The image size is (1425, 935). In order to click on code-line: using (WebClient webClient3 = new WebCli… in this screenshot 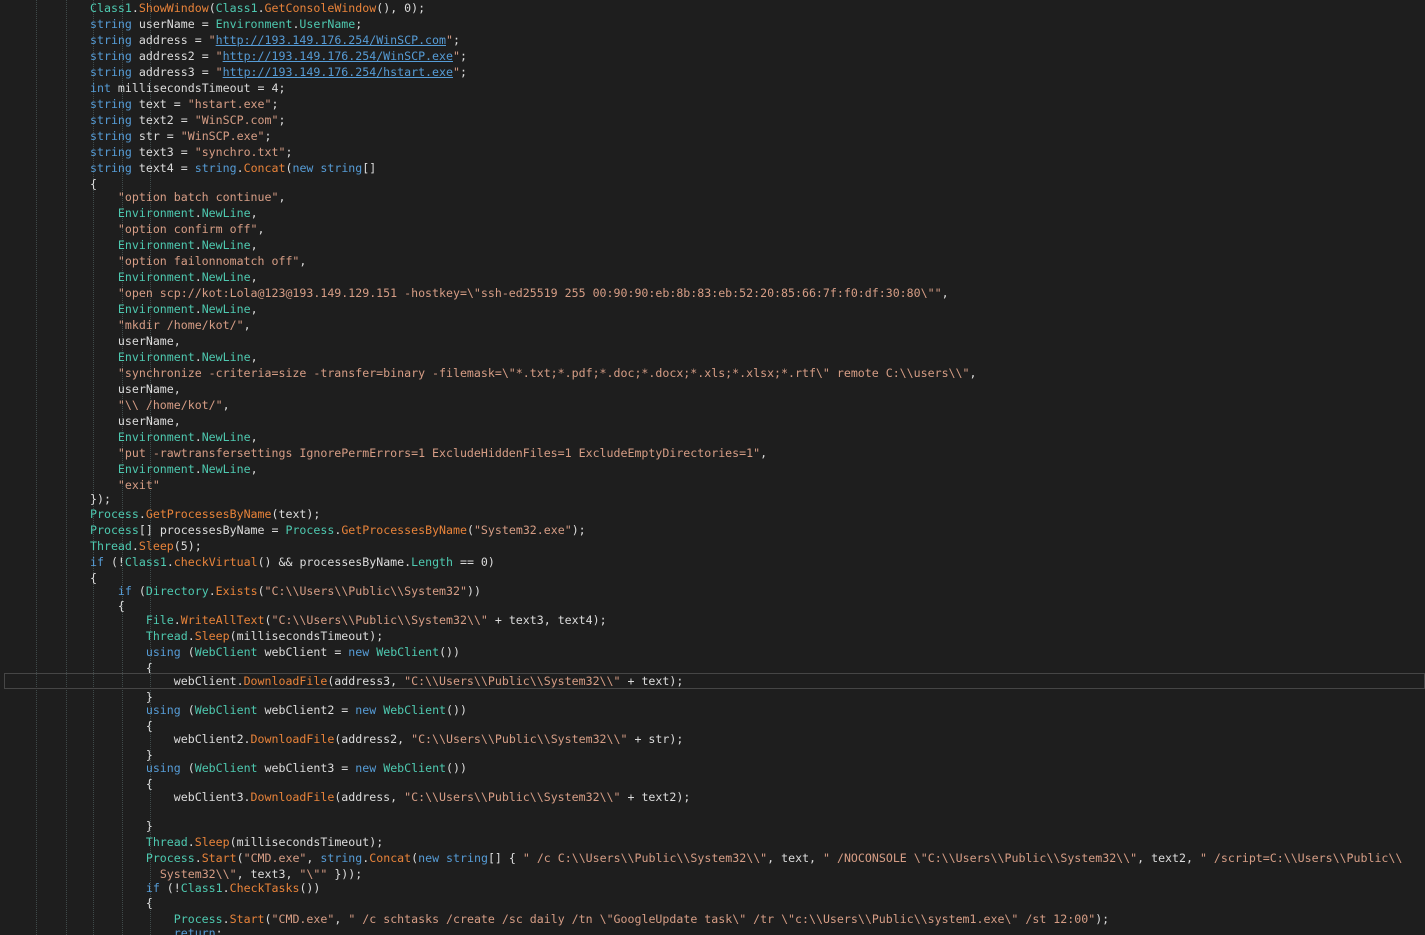, I will do `click(233, 768)`.